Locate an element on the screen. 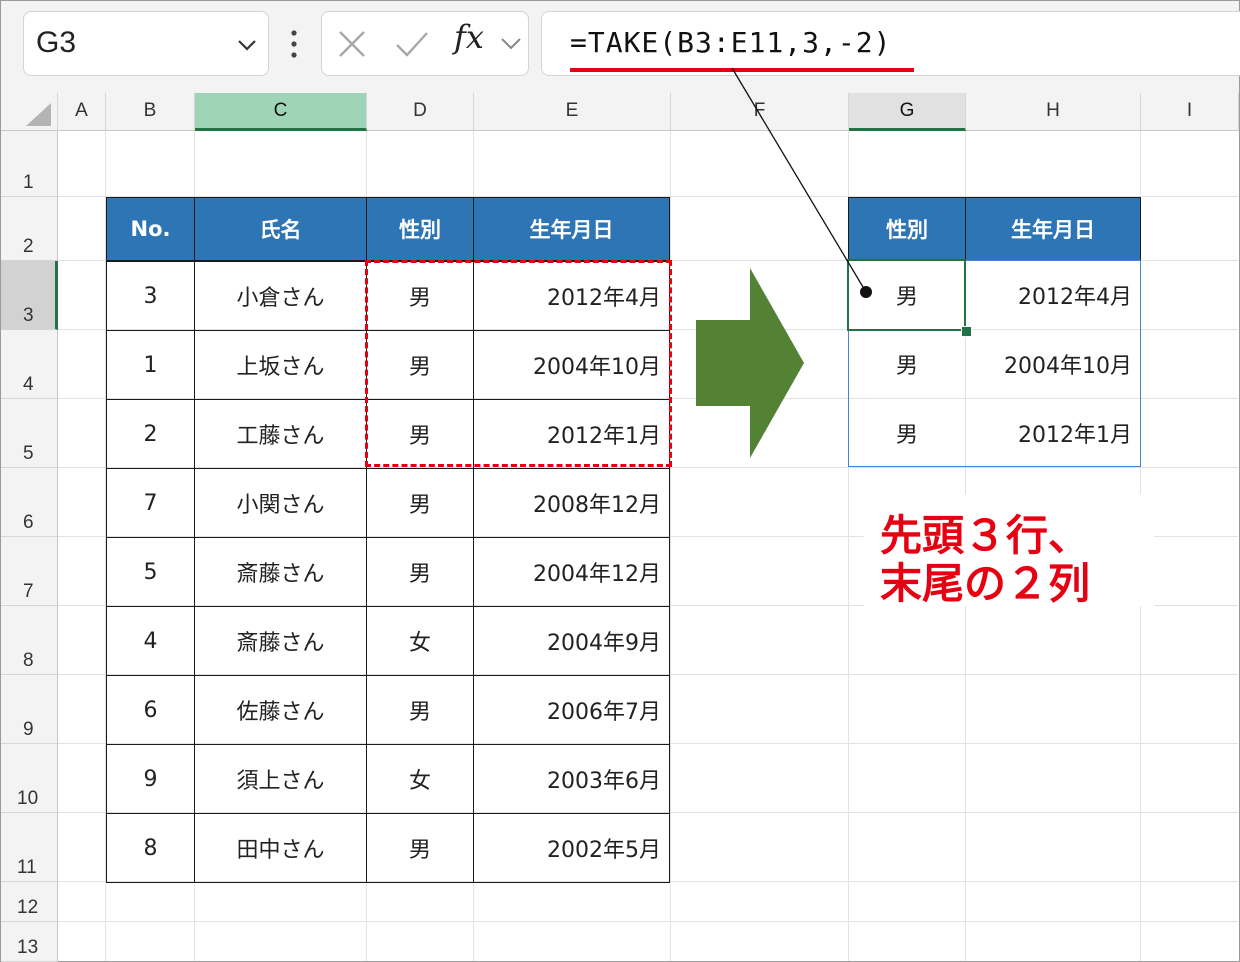  header-gender: 性別 is located at coordinates (420, 229).